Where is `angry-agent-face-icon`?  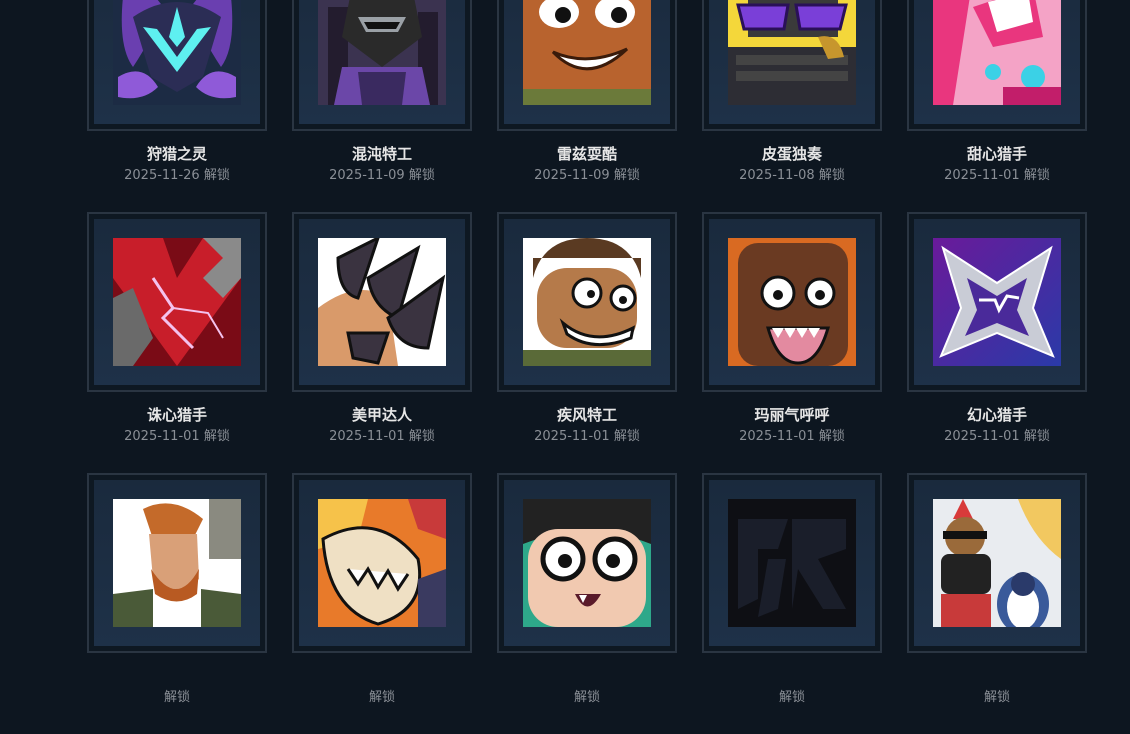
angry-agent-face-icon is located at coordinates (587, 302).